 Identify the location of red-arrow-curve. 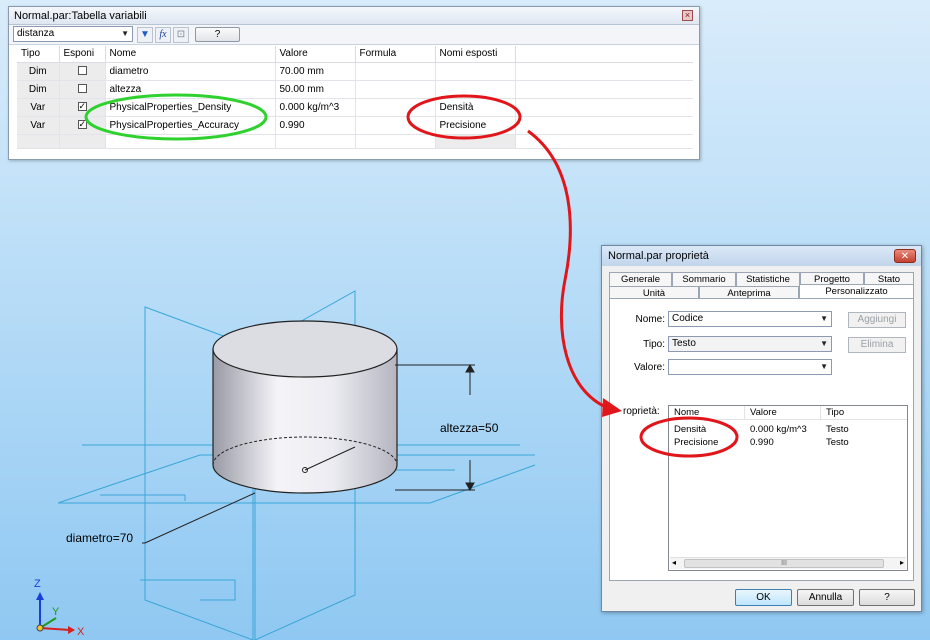
(568, 269).